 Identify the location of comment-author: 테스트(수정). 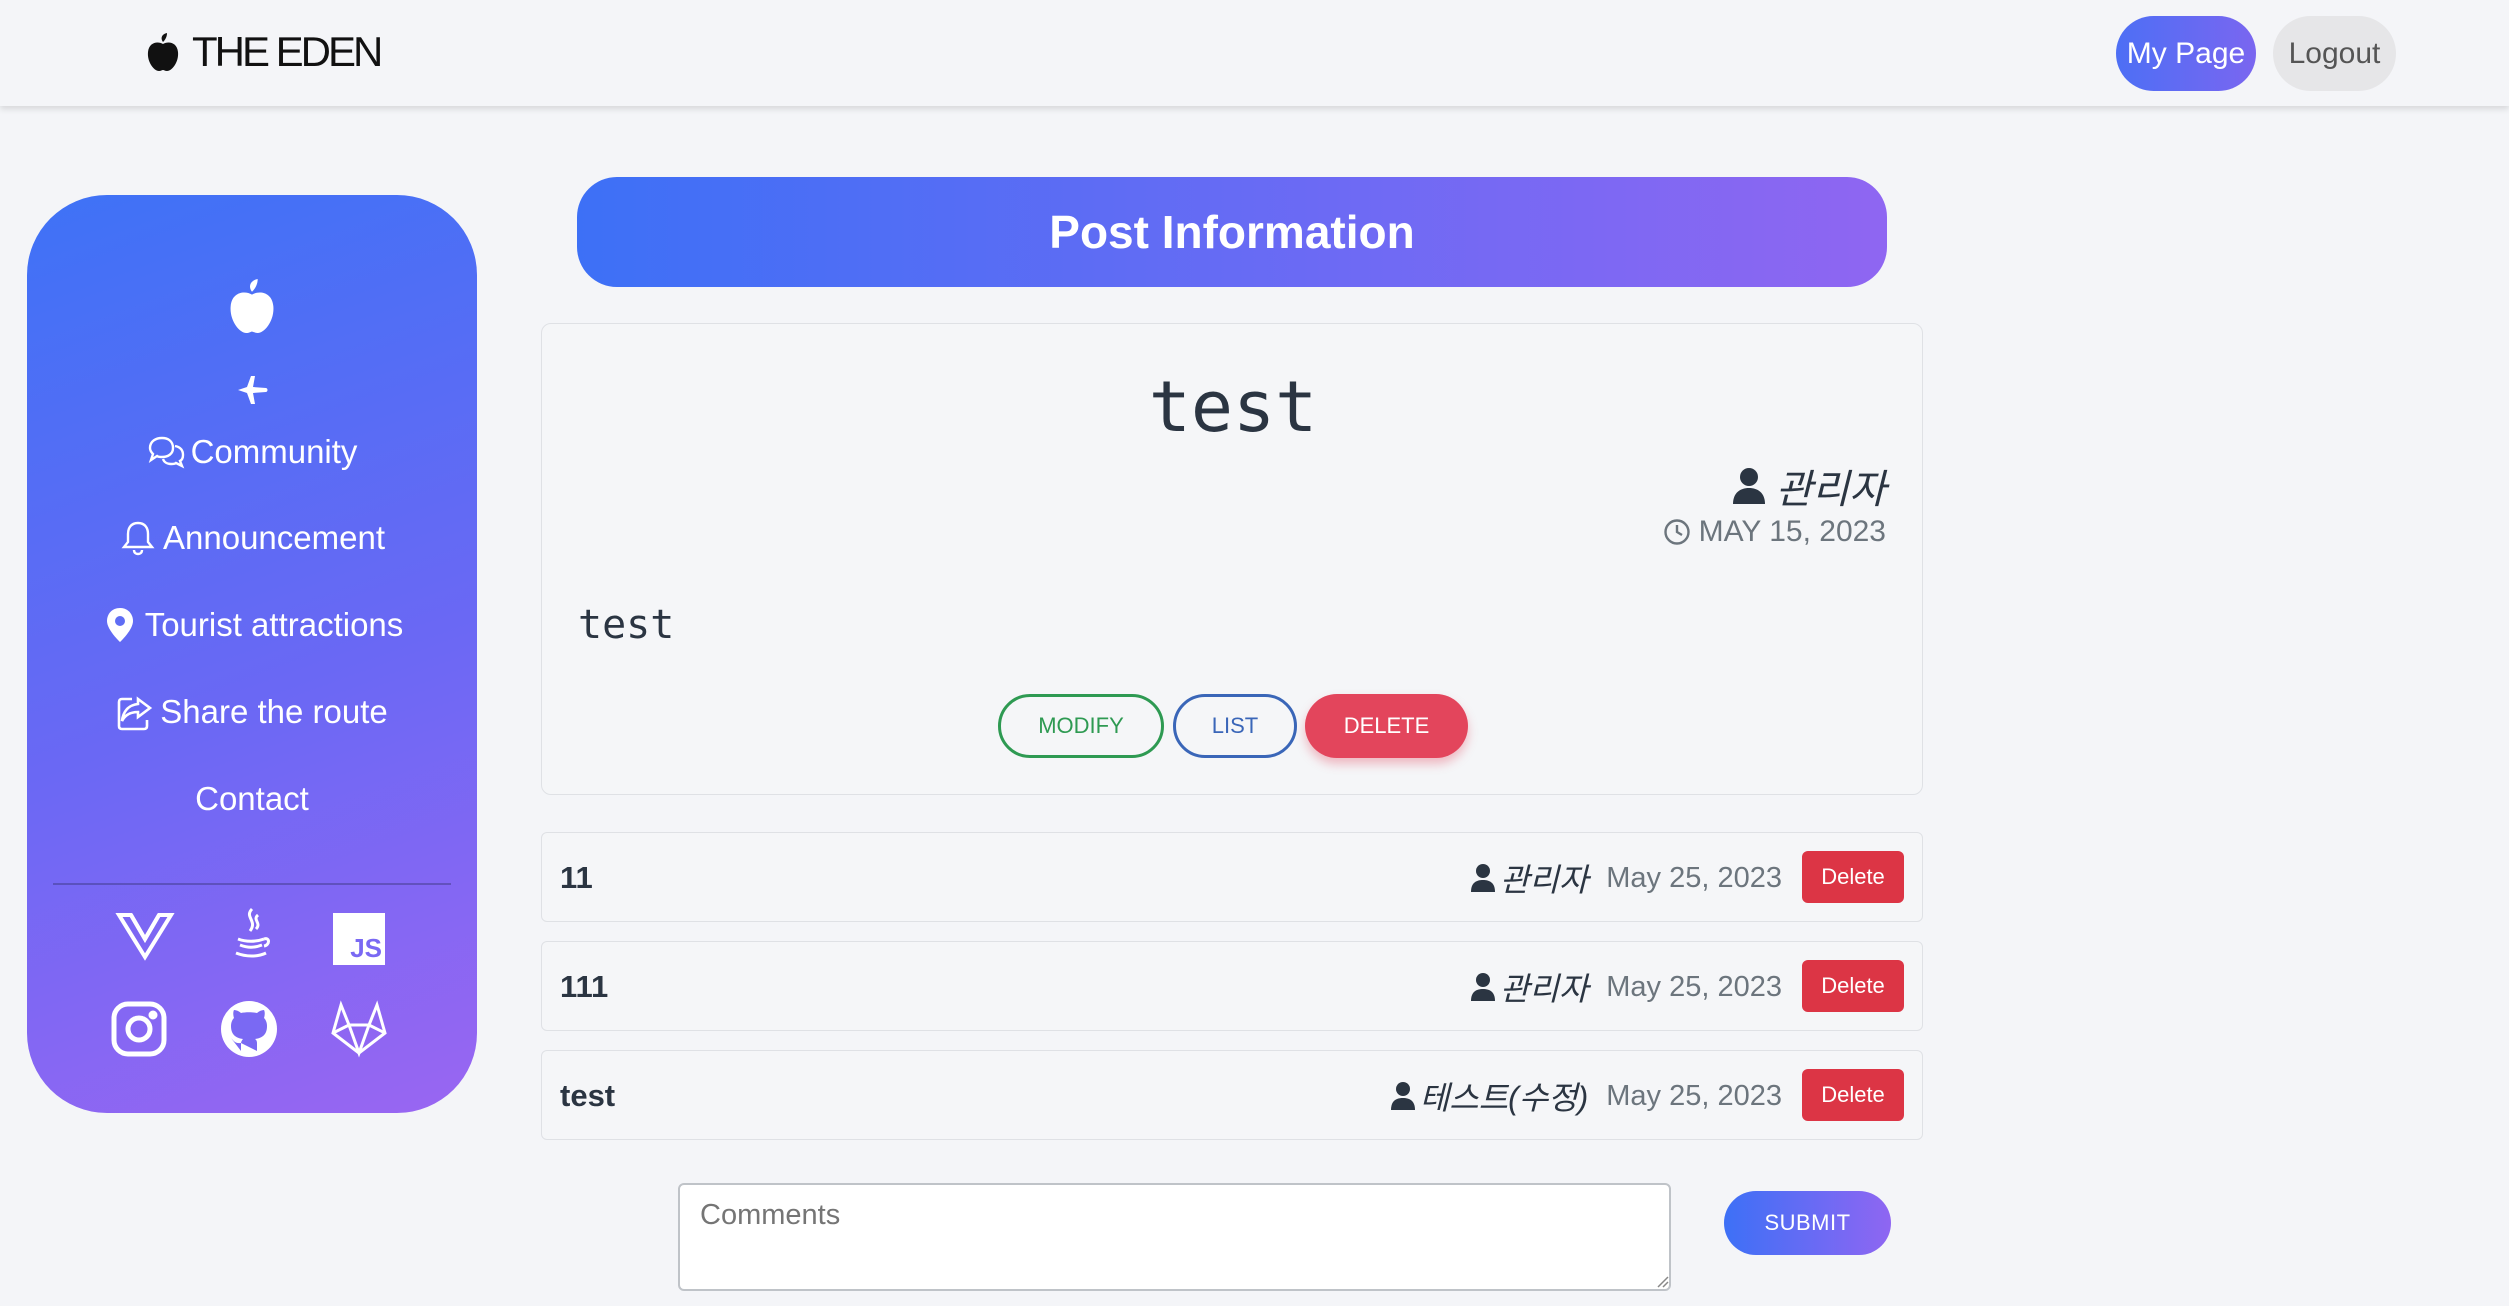
(1489, 1096).